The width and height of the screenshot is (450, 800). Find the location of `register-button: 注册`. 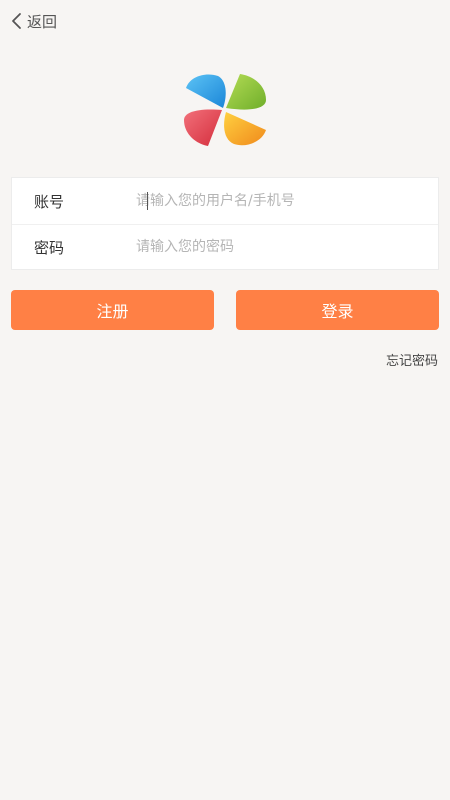

register-button: 注册 is located at coordinates (112, 310).